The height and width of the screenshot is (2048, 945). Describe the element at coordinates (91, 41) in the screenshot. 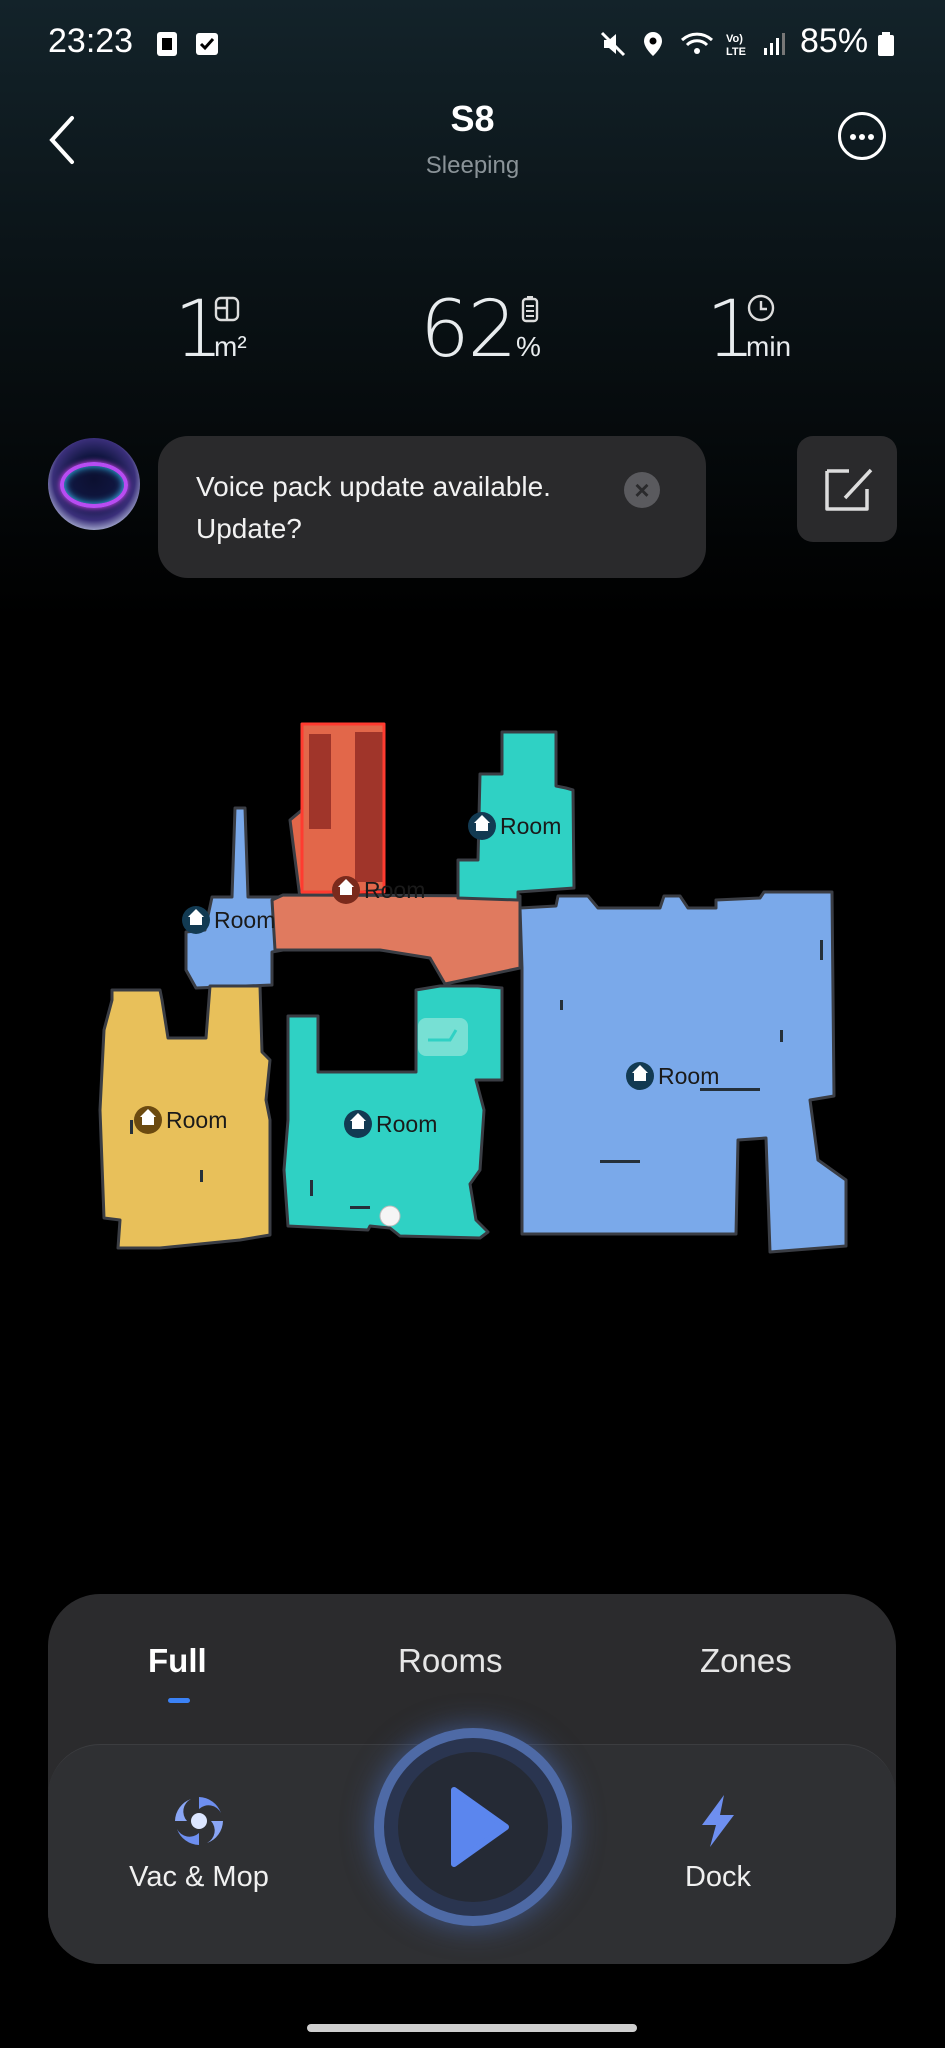

I see `status-time: 23:23` at that location.